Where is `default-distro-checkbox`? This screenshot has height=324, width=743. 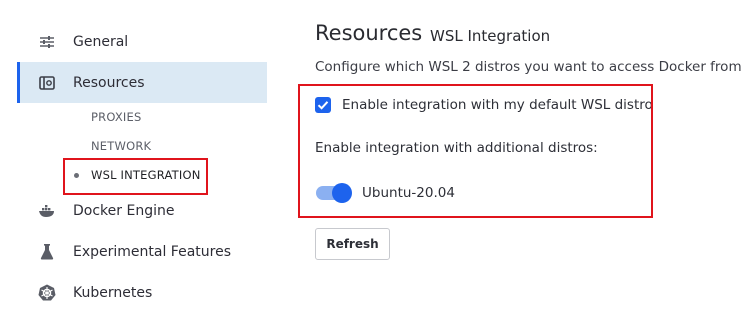 default-distro-checkbox is located at coordinates (323, 105).